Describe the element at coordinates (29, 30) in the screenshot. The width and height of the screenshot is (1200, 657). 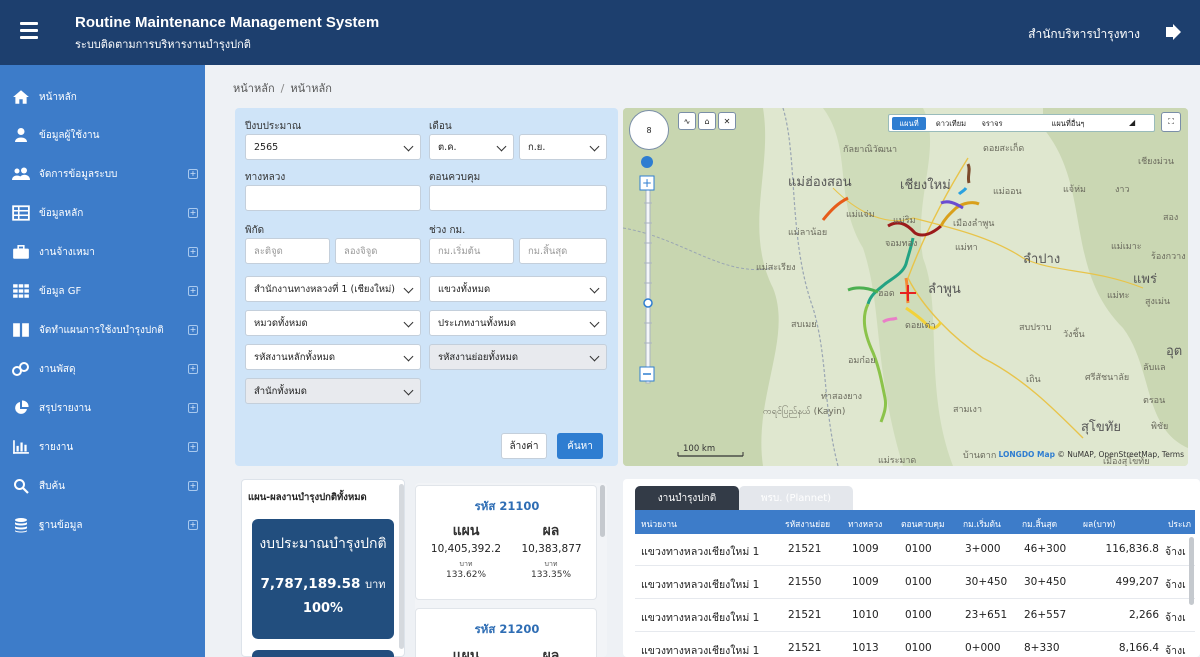
I see `hamburger-menu-icon` at that location.